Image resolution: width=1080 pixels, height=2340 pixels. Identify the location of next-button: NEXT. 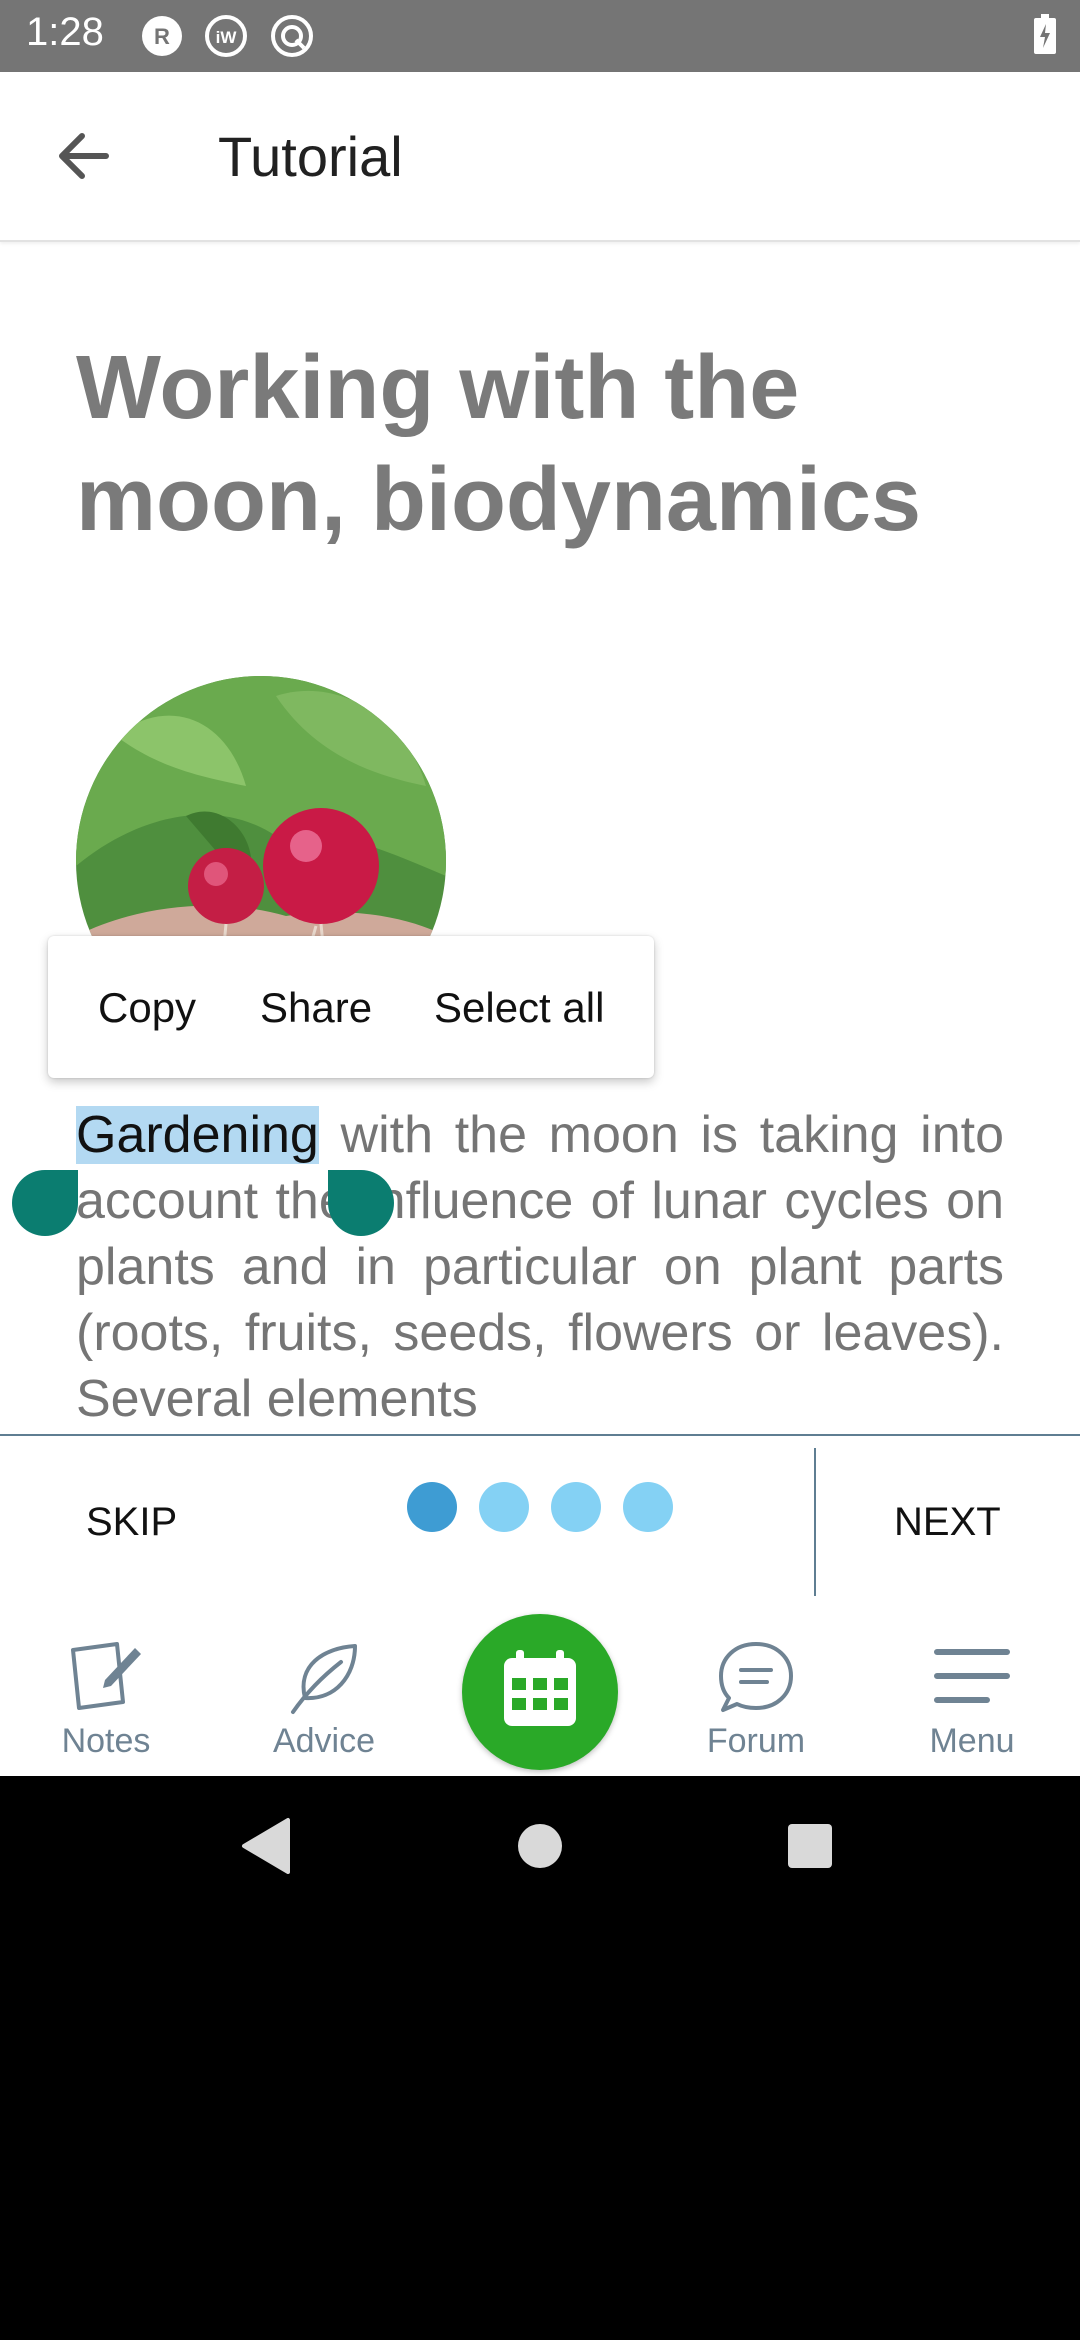
(947, 1522).